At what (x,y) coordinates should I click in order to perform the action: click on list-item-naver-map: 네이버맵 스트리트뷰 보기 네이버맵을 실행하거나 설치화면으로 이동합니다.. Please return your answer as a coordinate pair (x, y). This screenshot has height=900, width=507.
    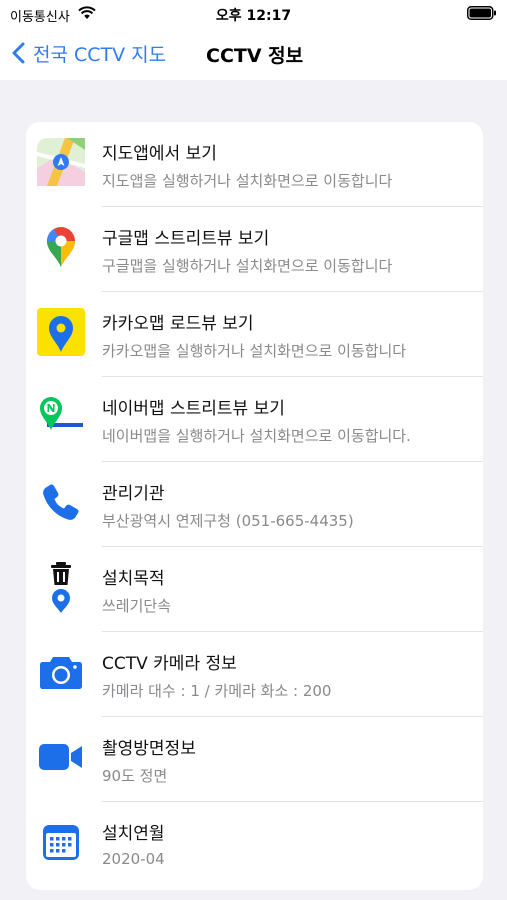
    Looking at the image, I should click on (254, 419).